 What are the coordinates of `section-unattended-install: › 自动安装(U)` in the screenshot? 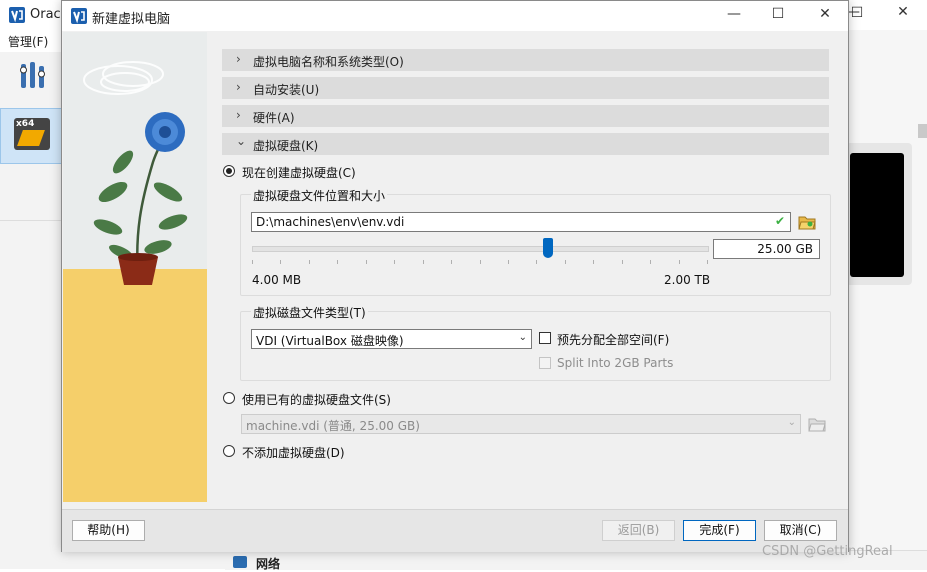 It's located at (525, 88).